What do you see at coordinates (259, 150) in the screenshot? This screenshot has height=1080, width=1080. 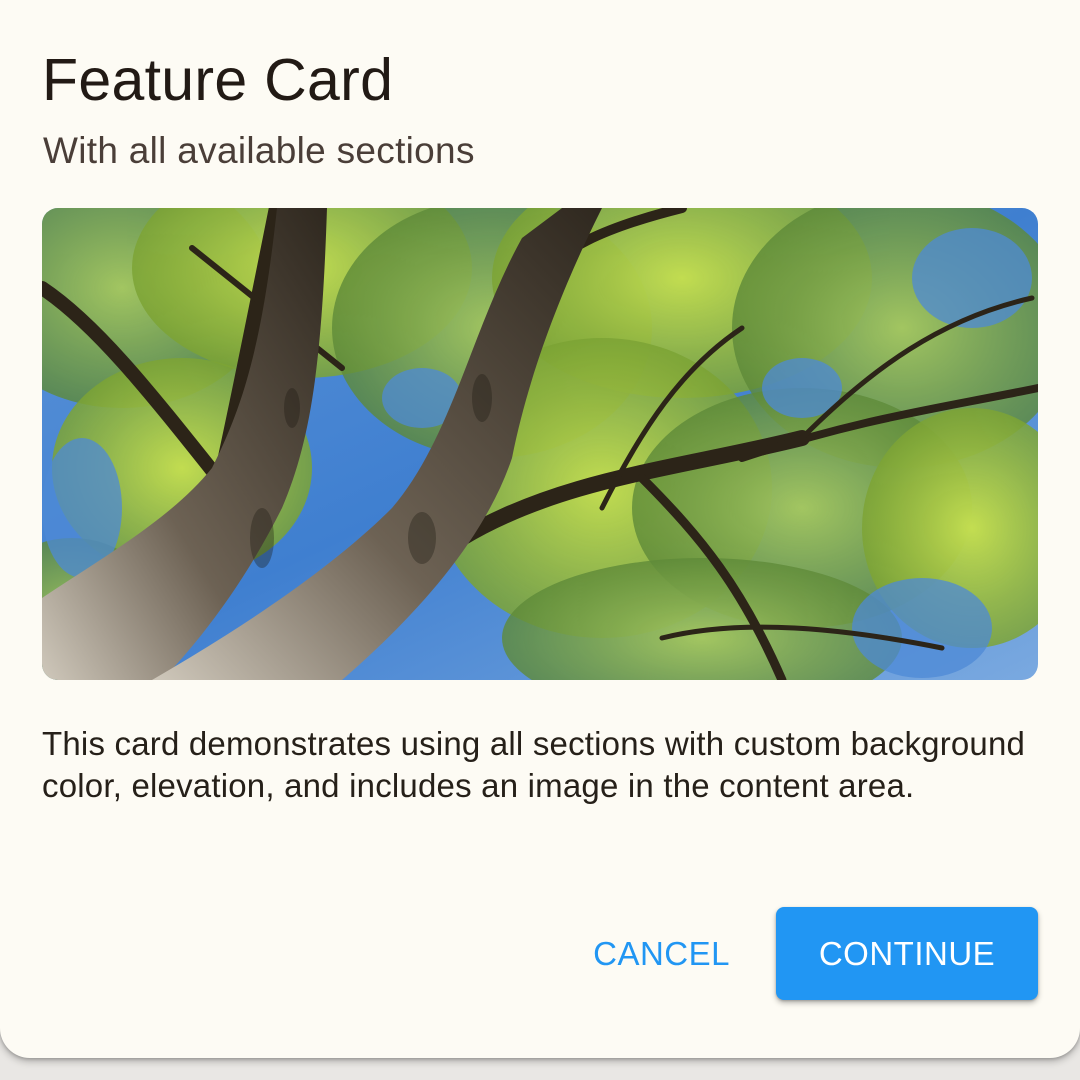 I see `card-subtitle: With all available sections` at bounding box center [259, 150].